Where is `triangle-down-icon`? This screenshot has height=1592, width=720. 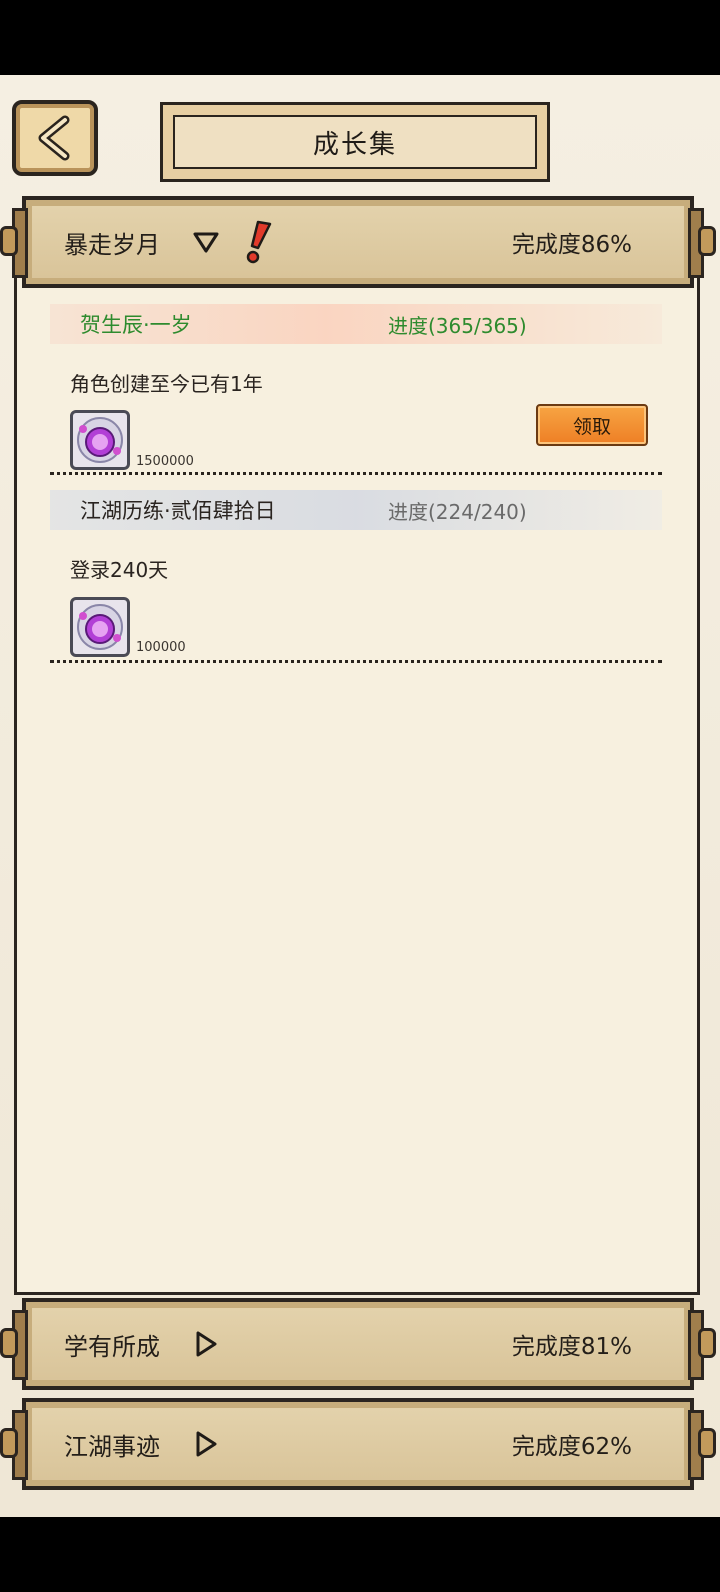 triangle-down-icon is located at coordinates (206, 242).